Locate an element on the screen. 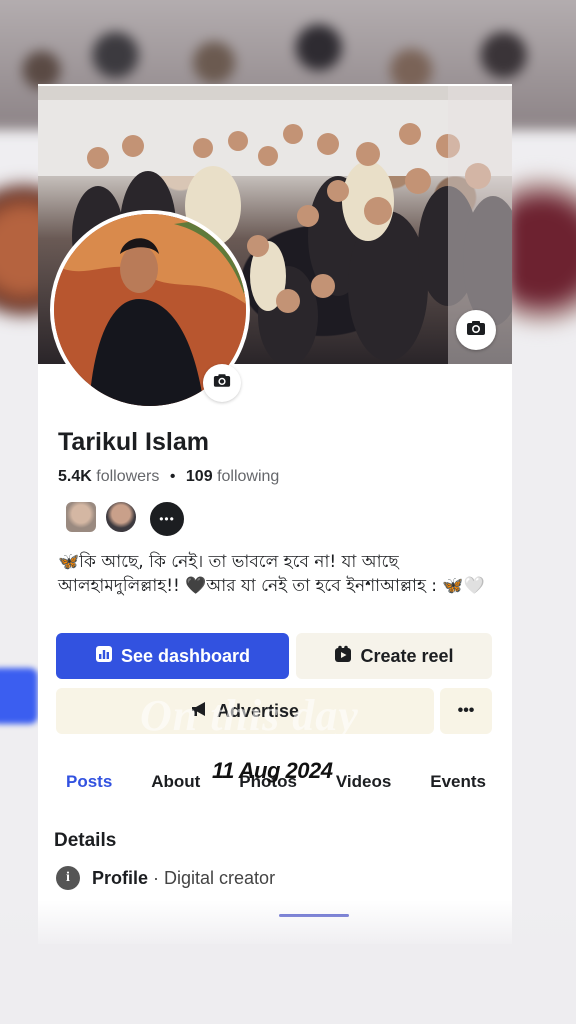 This screenshot has width=576, height=1024. bottom-fade is located at coordinates (288, 962).